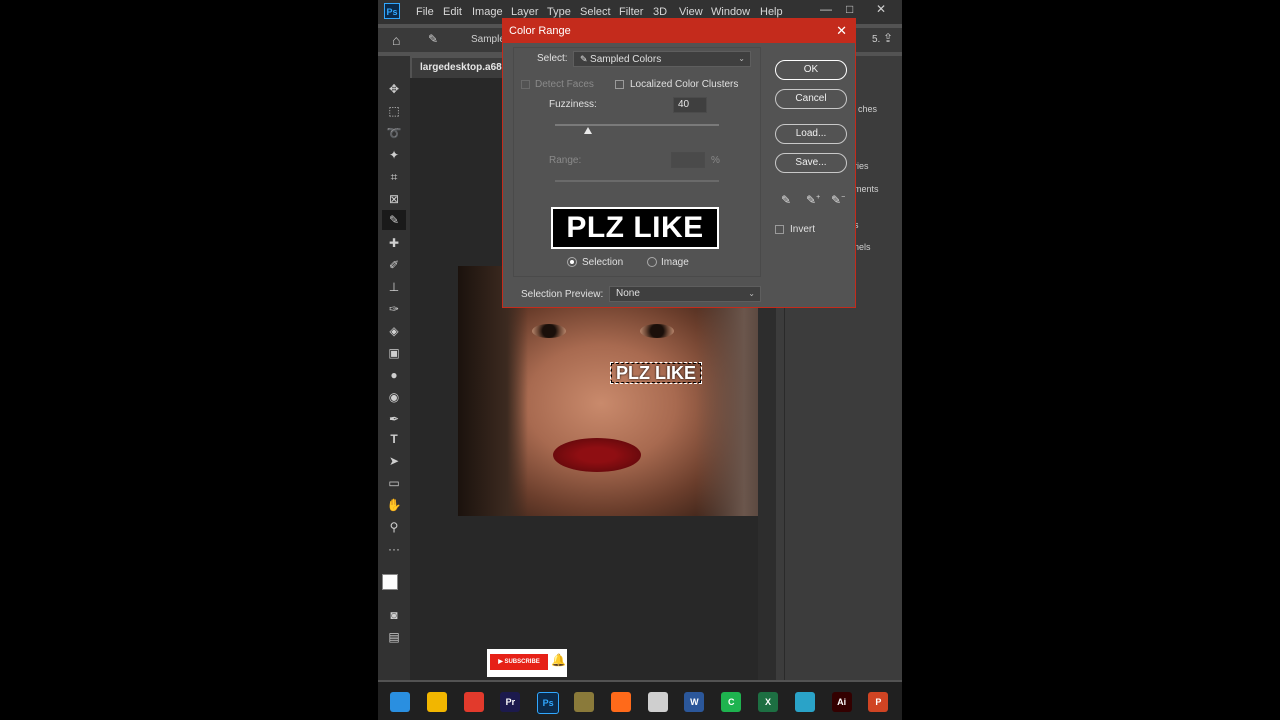 This screenshot has width=1280, height=720. What do you see at coordinates (487, 12) in the screenshot?
I see `menu-image: Image` at bounding box center [487, 12].